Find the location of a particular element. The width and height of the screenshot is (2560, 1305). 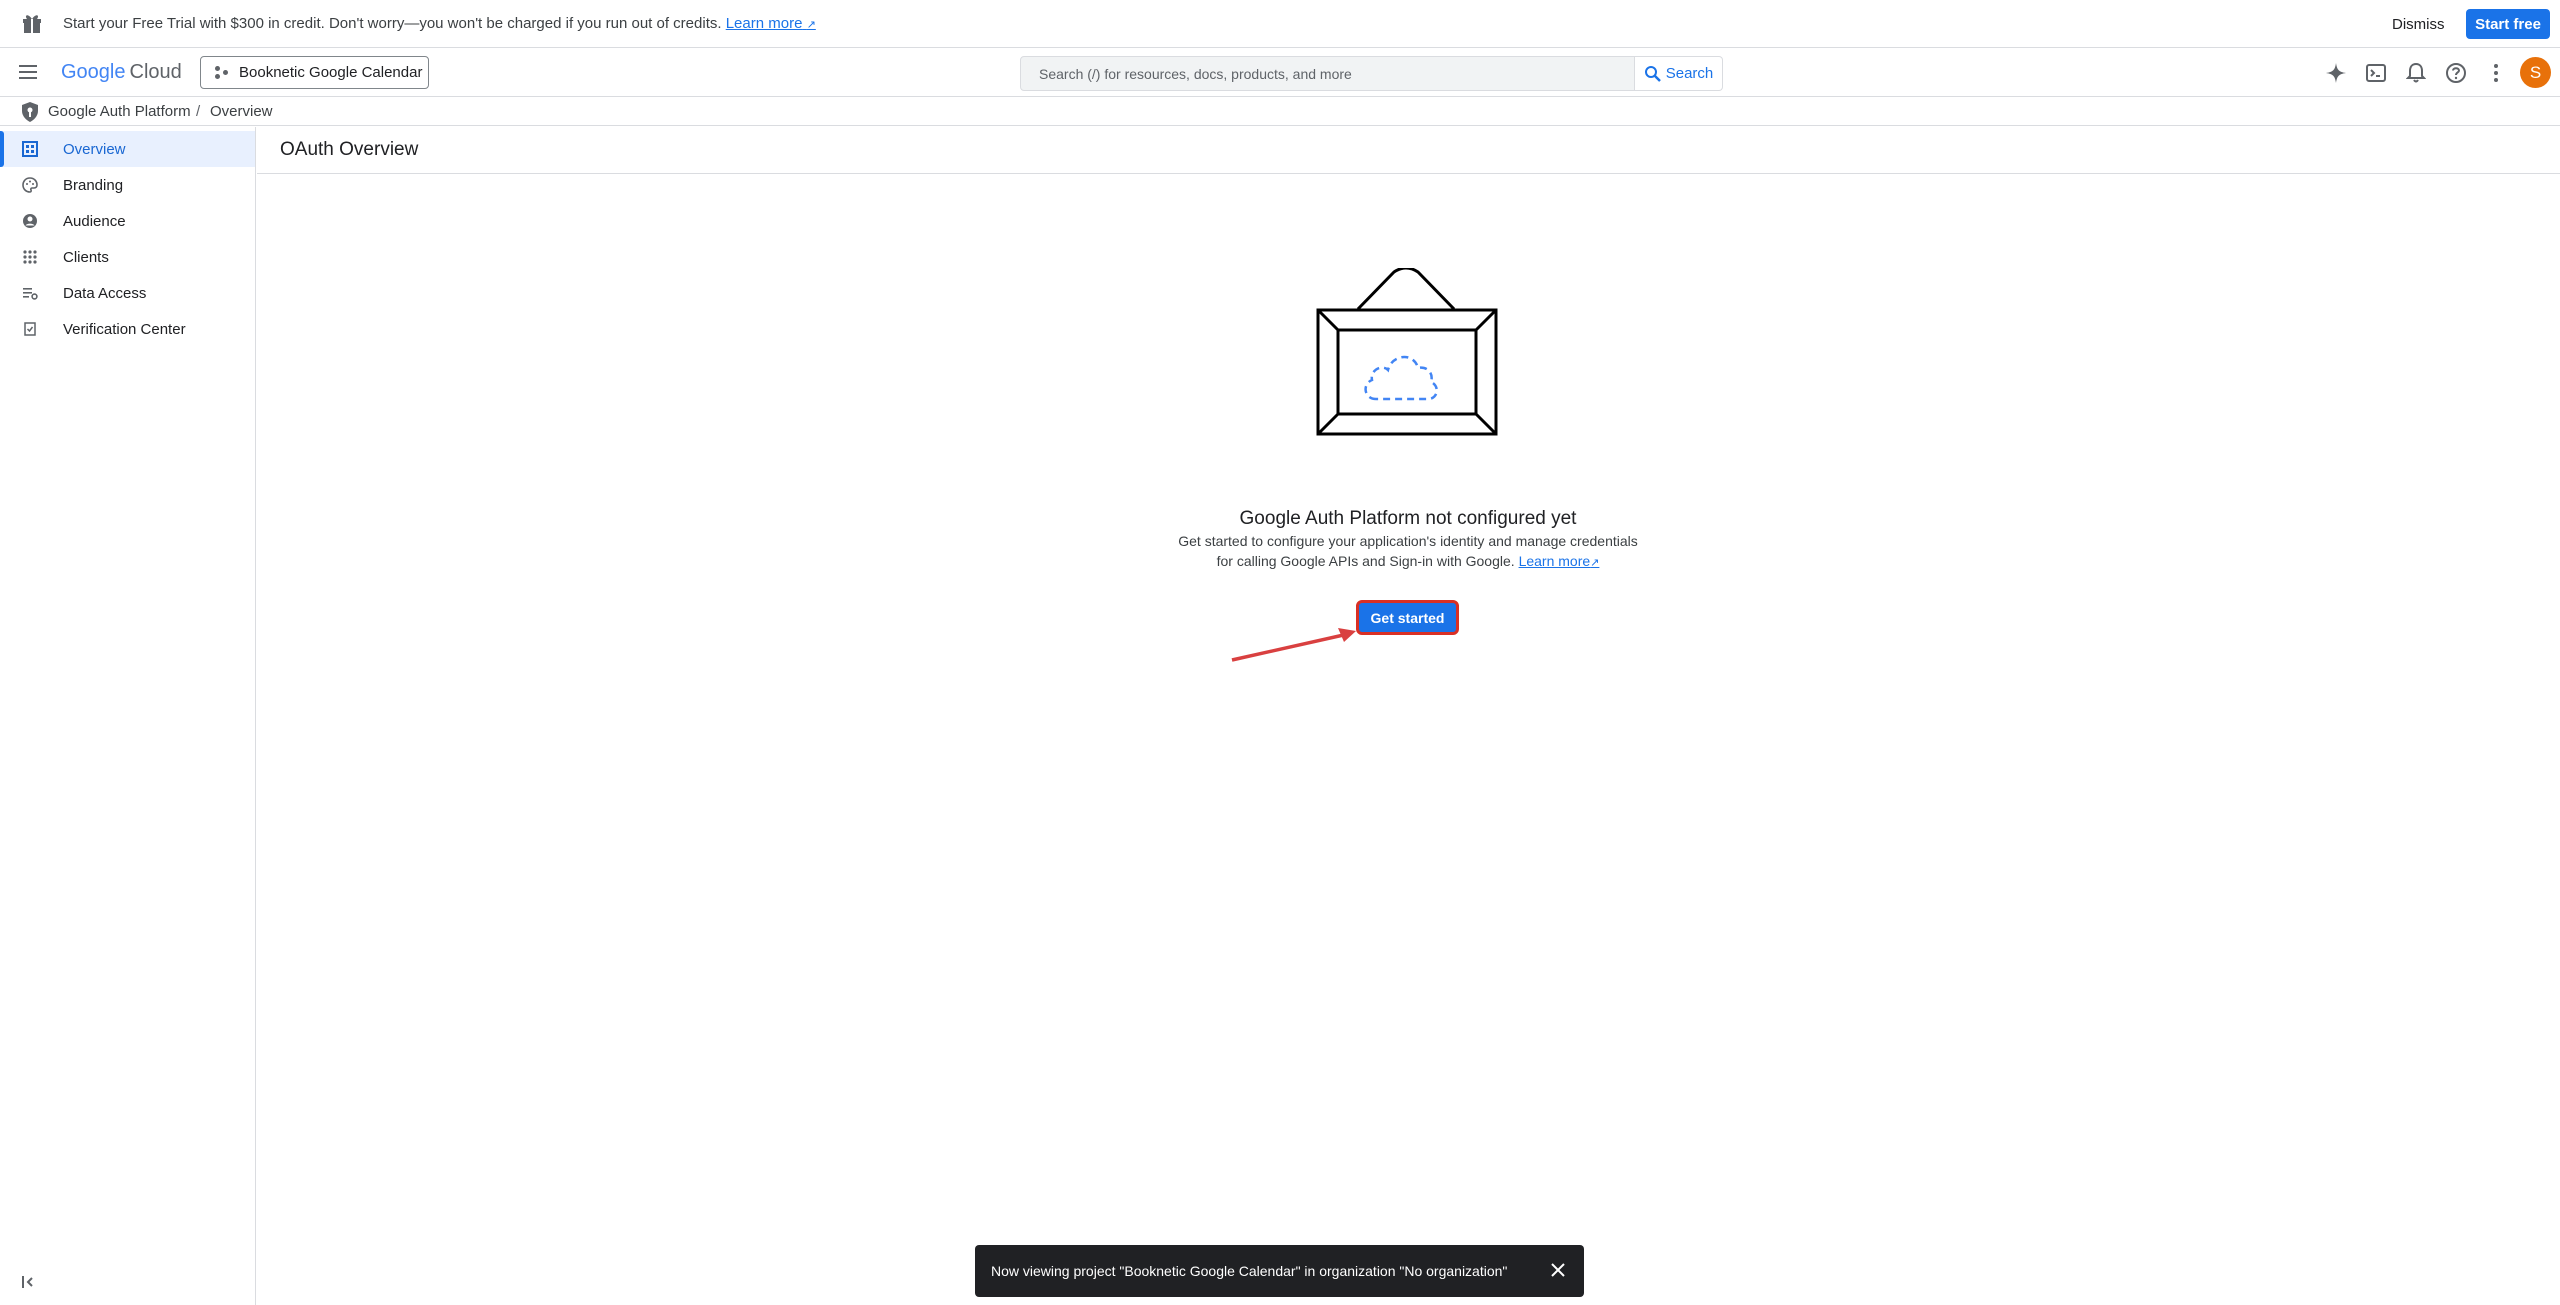

sidebar-item-audience: Audience is located at coordinates (127, 221).